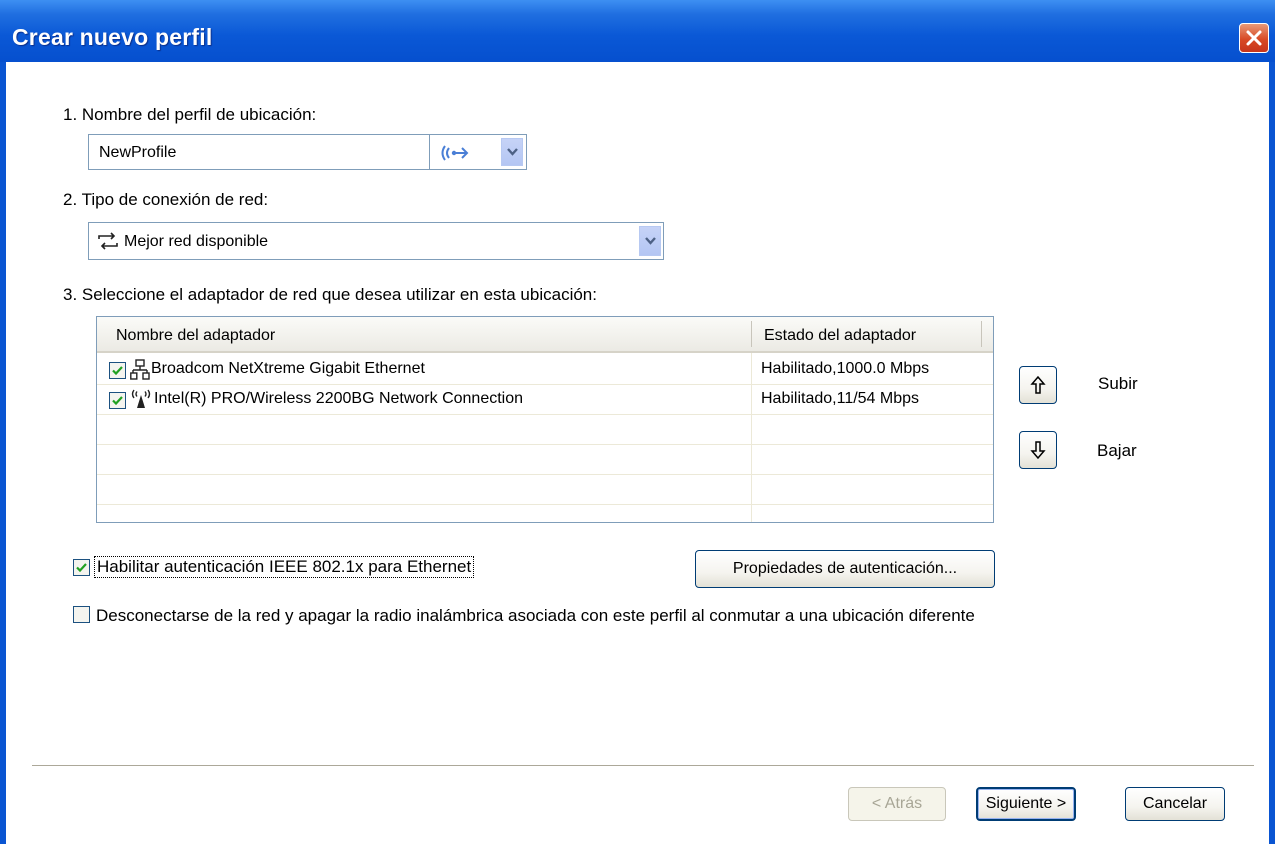 The image size is (1275, 844). Describe the element at coordinates (643, 767) in the screenshot. I see `footer-separator` at that location.